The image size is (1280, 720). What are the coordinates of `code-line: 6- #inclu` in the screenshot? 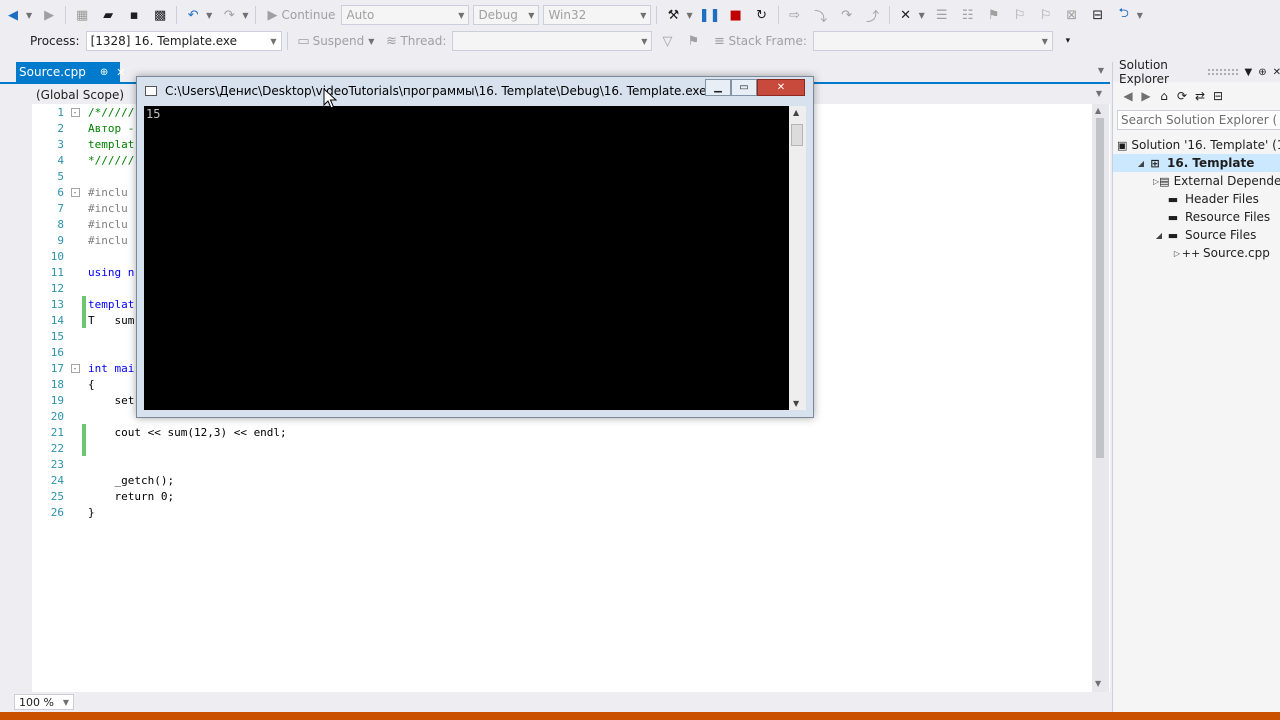 It's located at (63, 192).